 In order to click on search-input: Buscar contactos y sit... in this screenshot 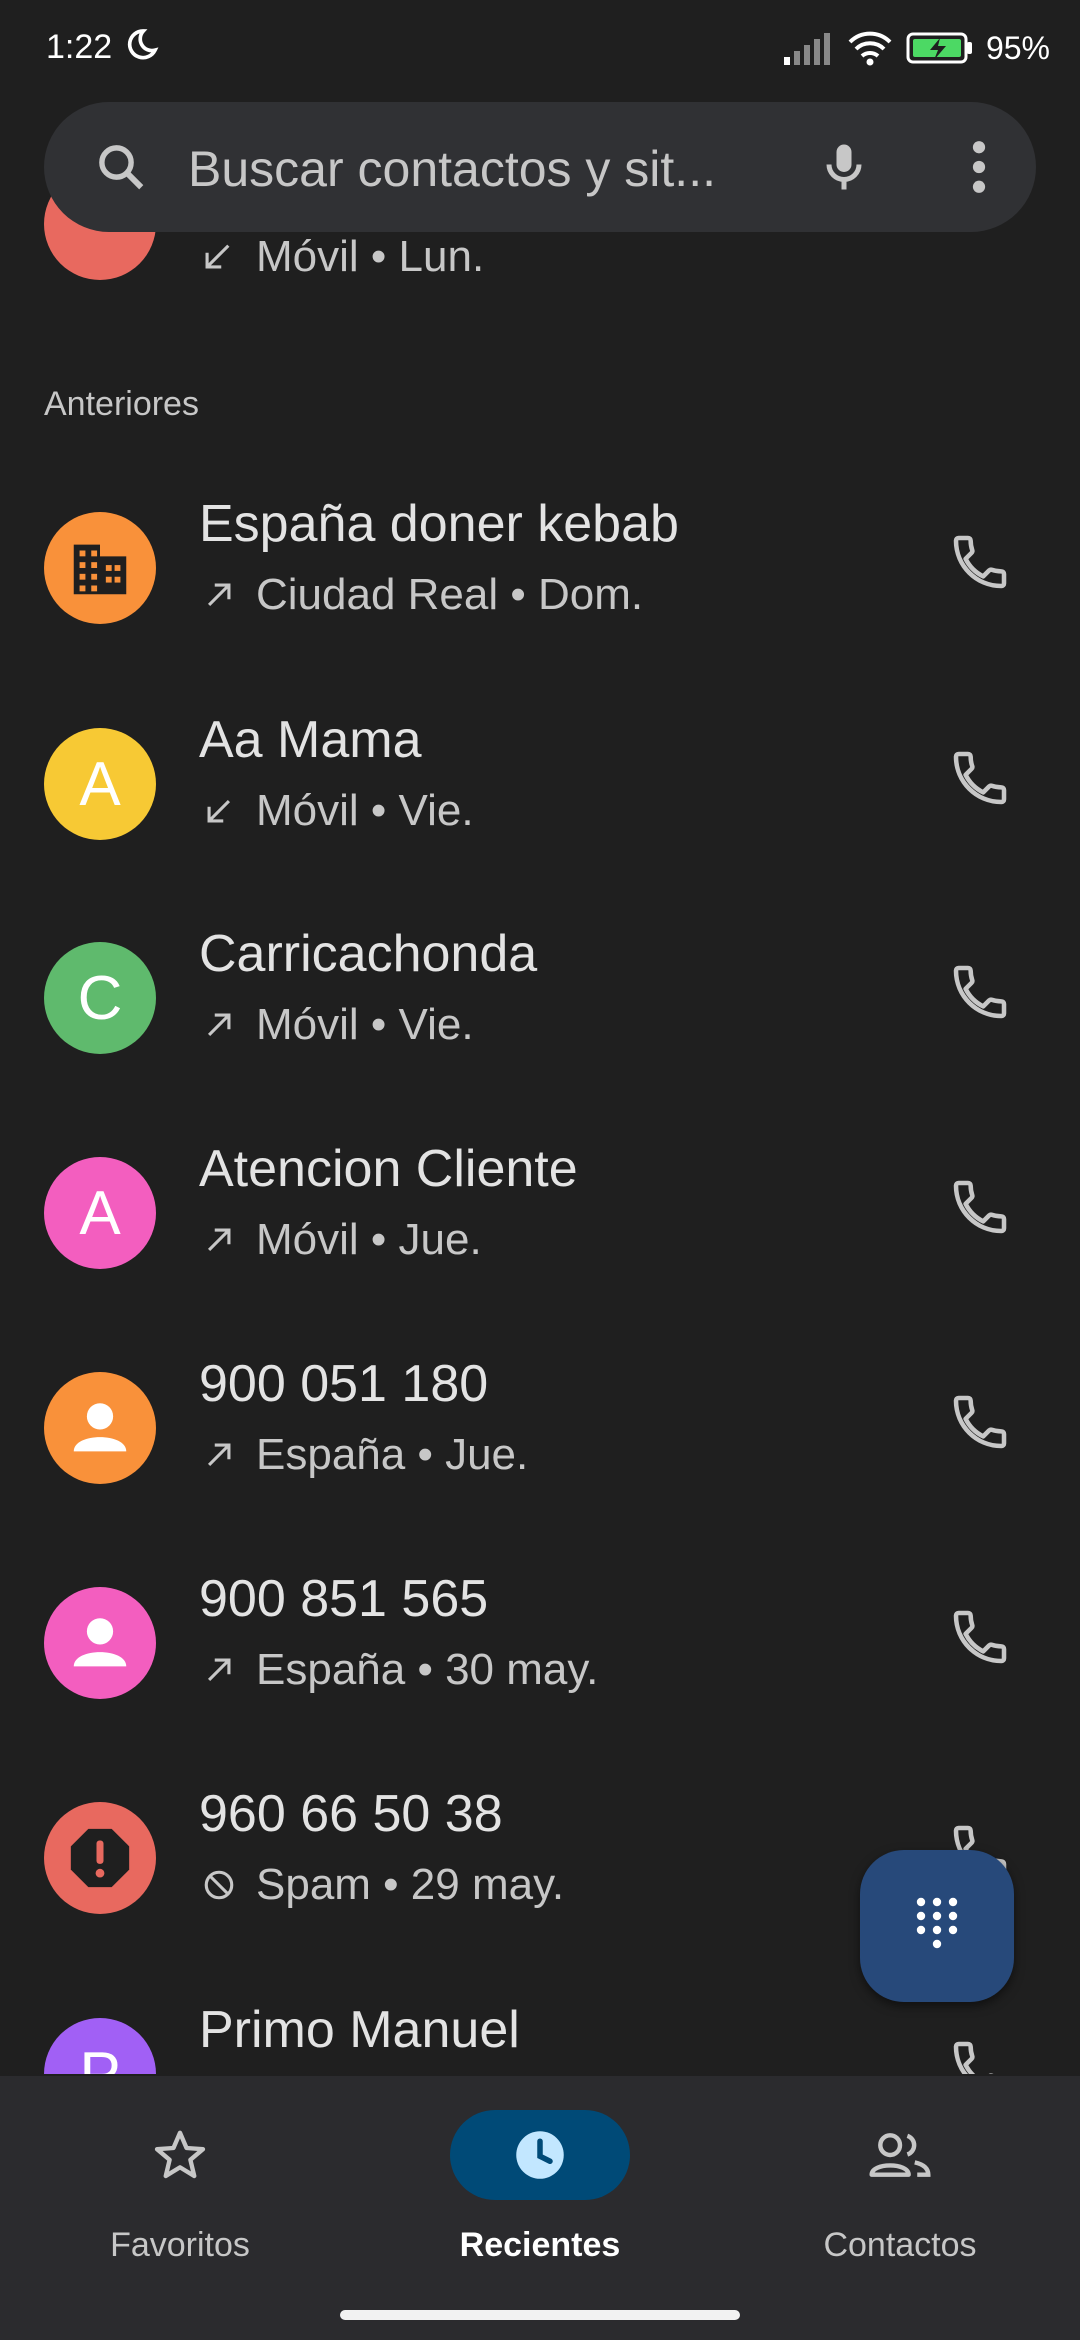, I will do `click(452, 169)`.